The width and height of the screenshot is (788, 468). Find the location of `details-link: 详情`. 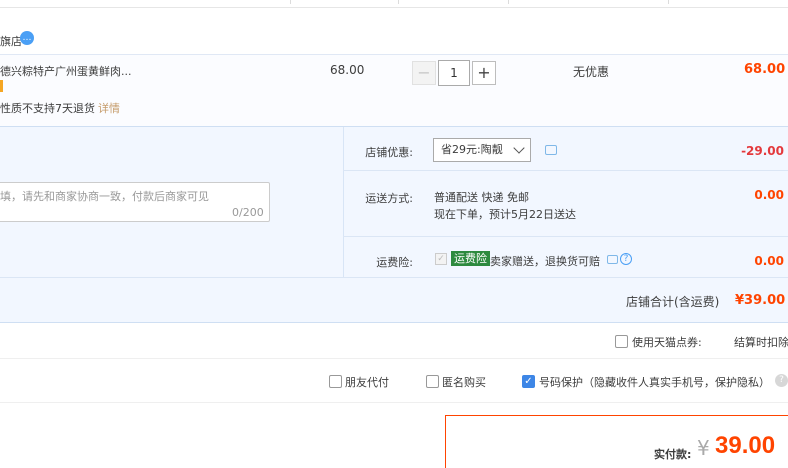

details-link: 详情 is located at coordinates (109, 108).